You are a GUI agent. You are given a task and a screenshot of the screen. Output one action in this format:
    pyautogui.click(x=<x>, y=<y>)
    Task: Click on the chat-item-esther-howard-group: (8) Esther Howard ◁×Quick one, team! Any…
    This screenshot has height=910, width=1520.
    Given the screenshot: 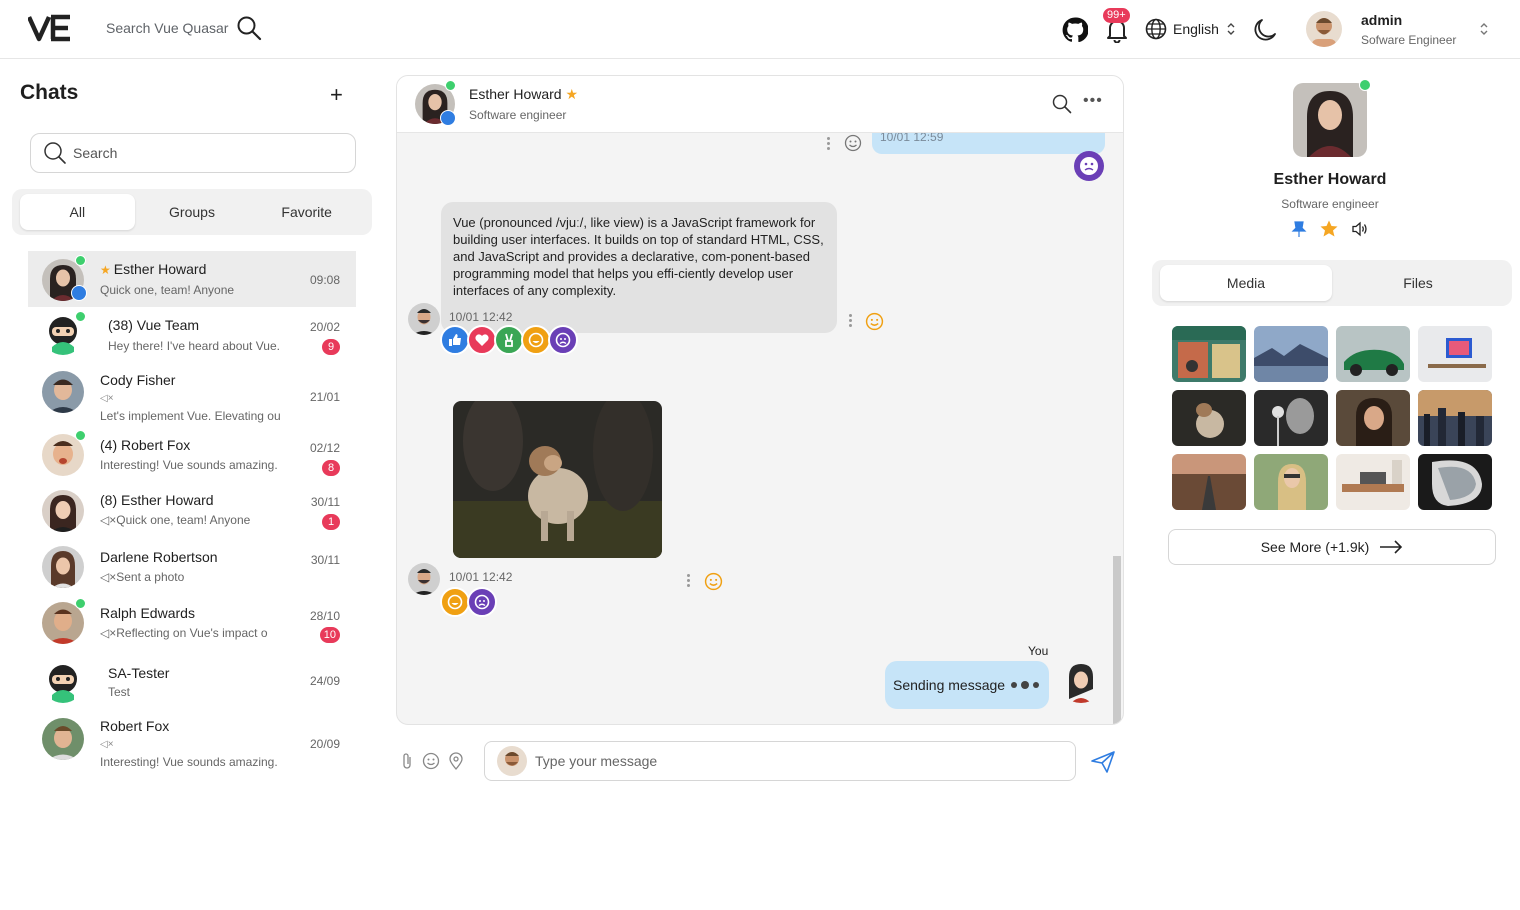 What is the action you would take?
    pyautogui.click(x=192, y=515)
    